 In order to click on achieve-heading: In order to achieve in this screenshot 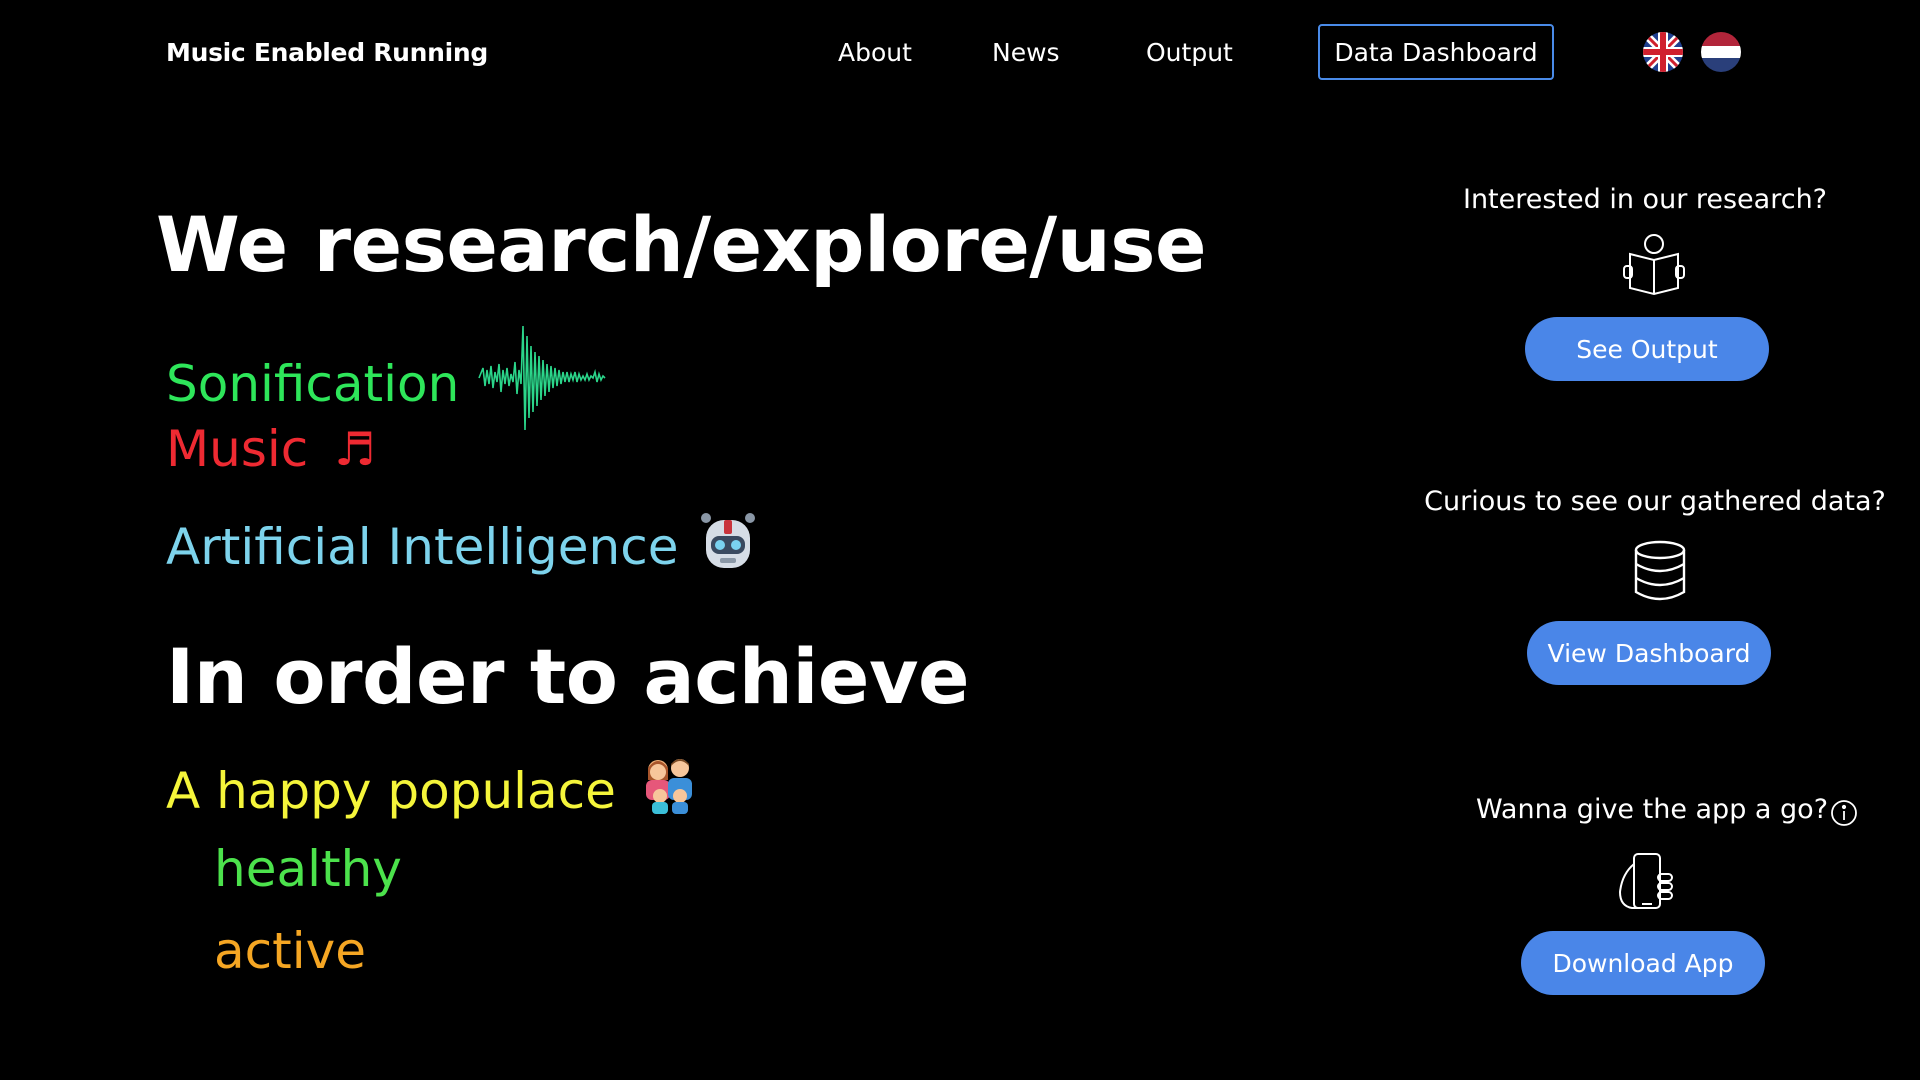, I will do `click(568, 676)`.